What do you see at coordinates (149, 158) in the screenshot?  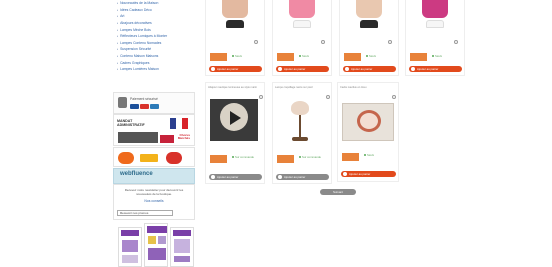 I see `colissimo-logo` at bounding box center [149, 158].